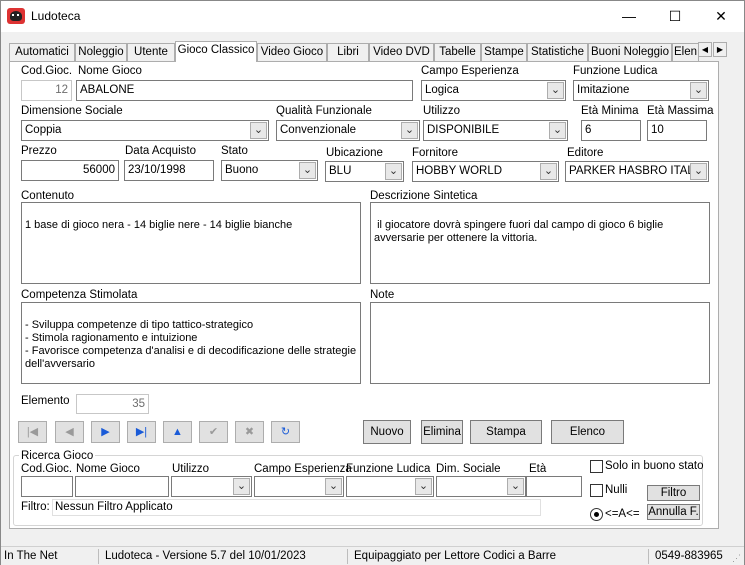 The width and height of the screenshot is (745, 565). Describe the element at coordinates (382, 295) in the screenshot. I see `note-label: Note` at that location.